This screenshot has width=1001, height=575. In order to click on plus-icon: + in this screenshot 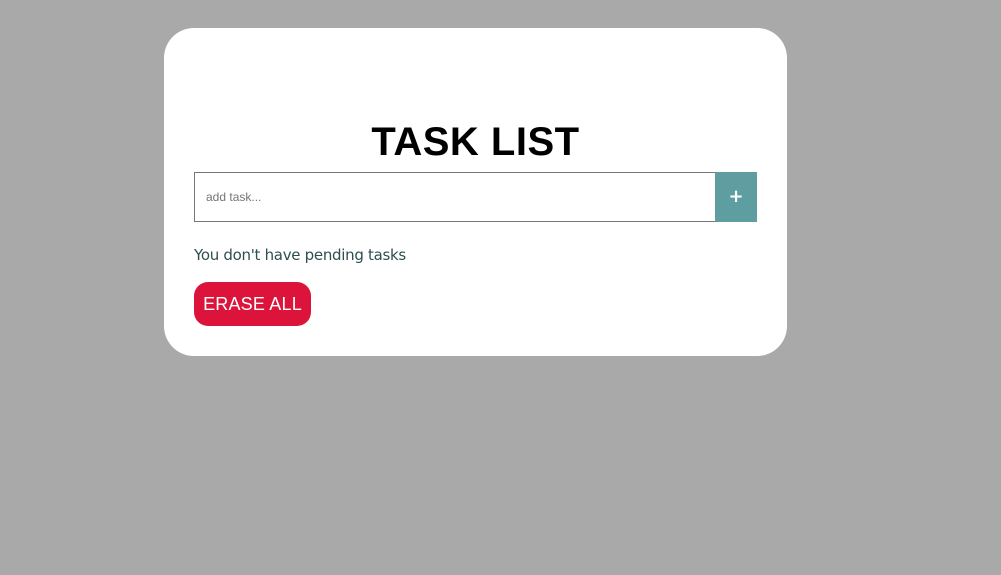, I will do `click(736, 196)`.